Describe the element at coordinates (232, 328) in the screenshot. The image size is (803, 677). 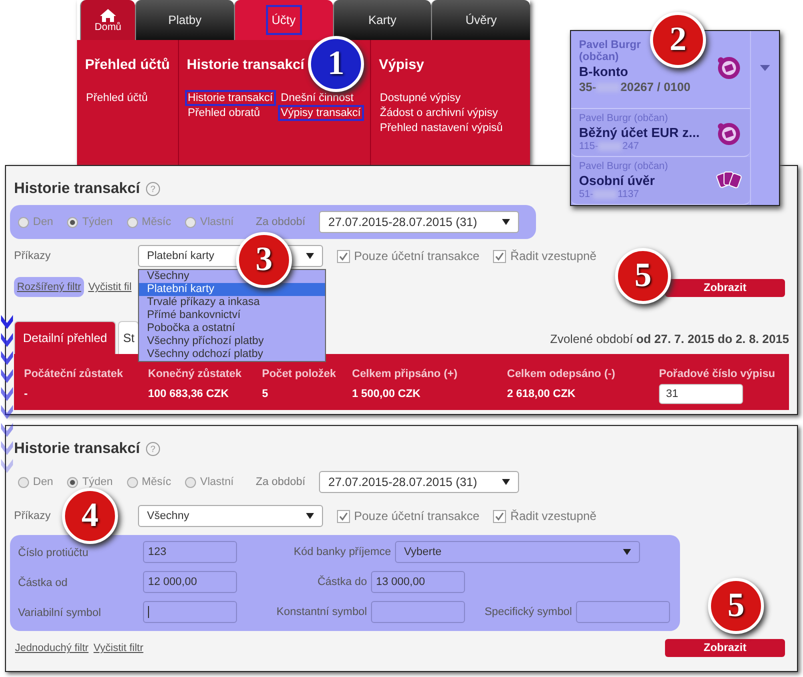
I see `dropdown-option: Pobočka a ostatní` at that location.